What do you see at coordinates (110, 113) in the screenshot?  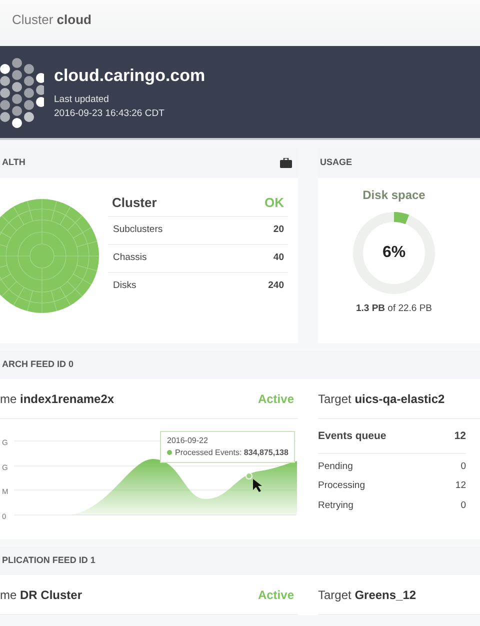 I see `timestamp: 2016-09-23 16:43:26 CDT` at bounding box center [110, 113].